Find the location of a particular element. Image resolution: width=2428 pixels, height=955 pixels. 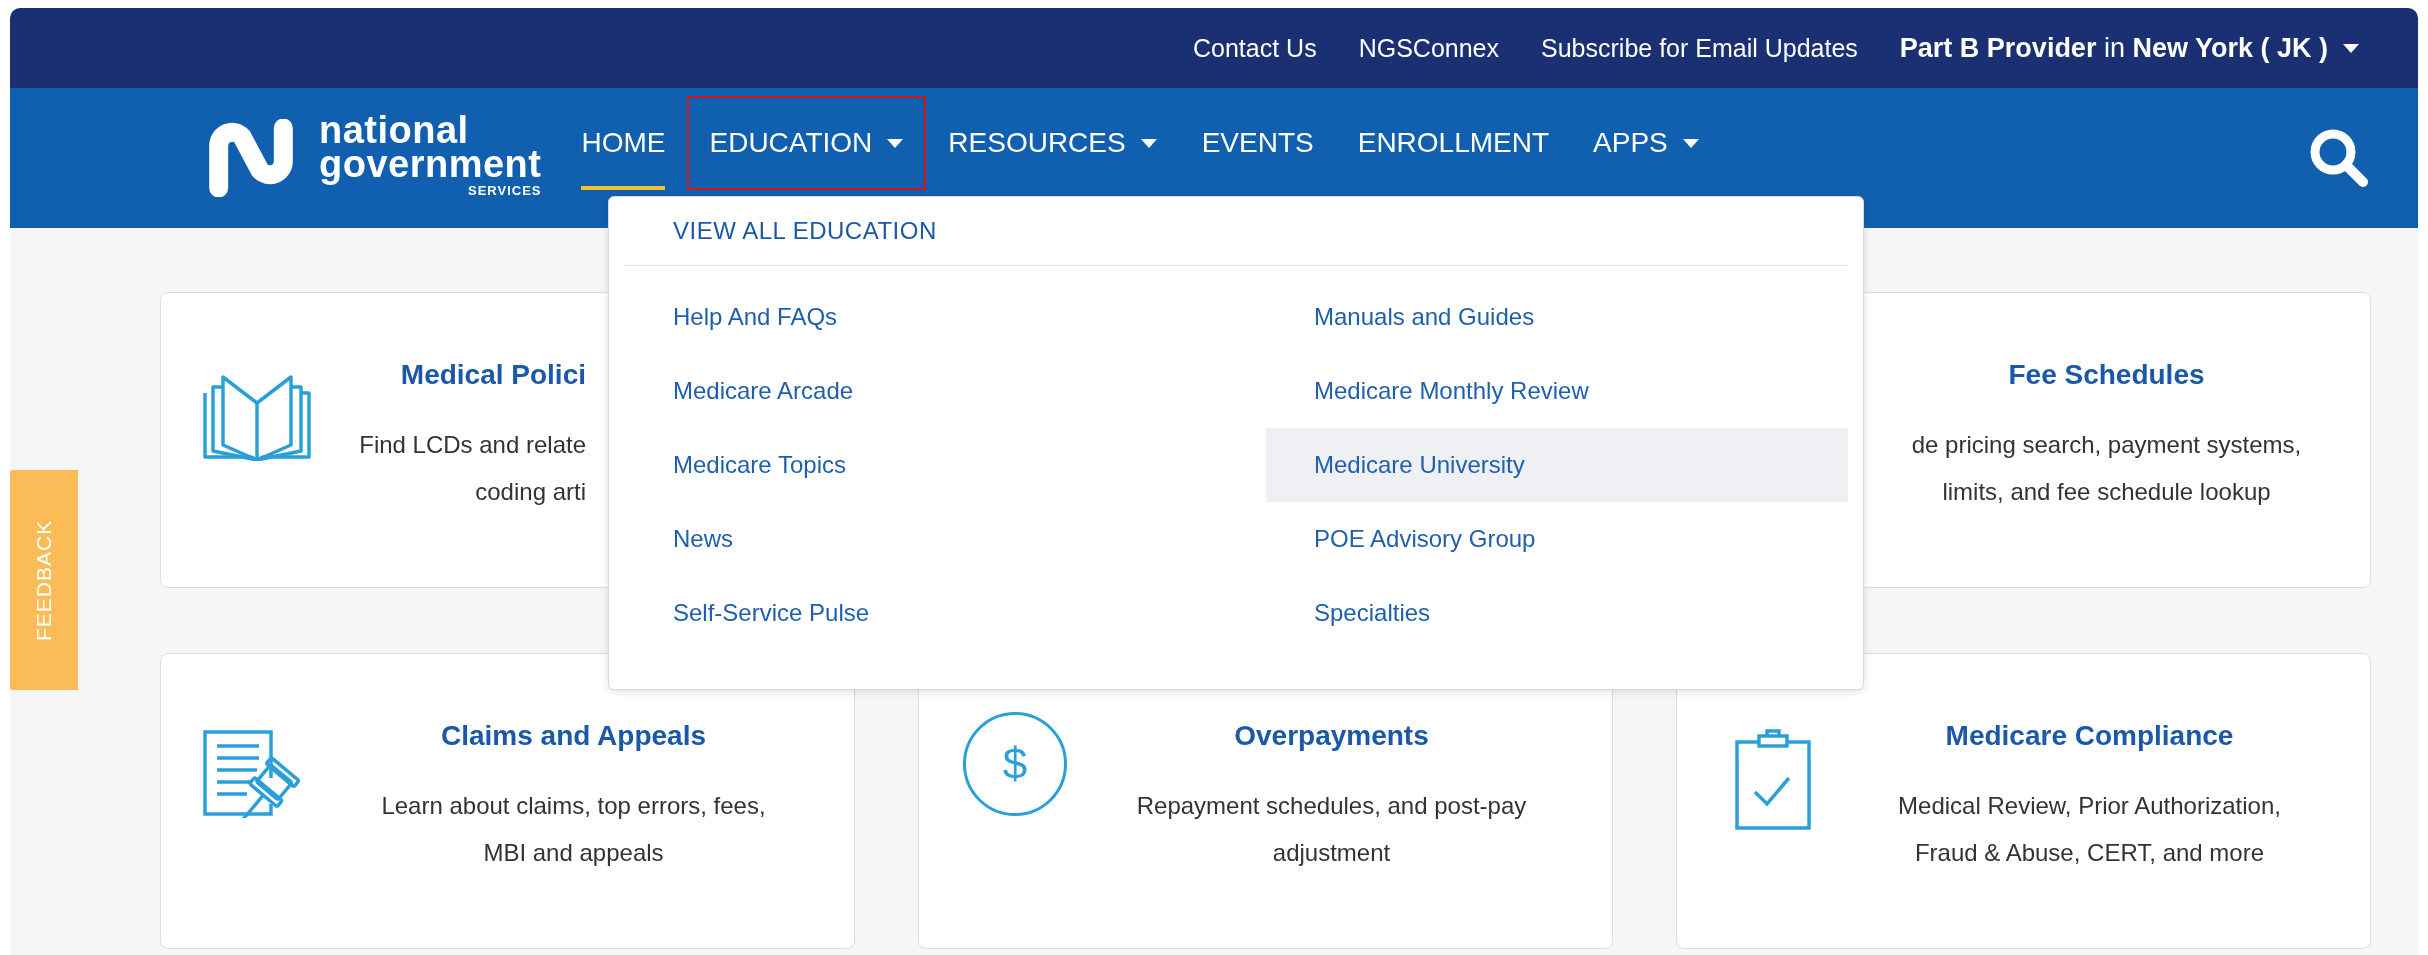

view-all-link: VIEW ALL EDUCATION is located at coordinates (1236, 231).